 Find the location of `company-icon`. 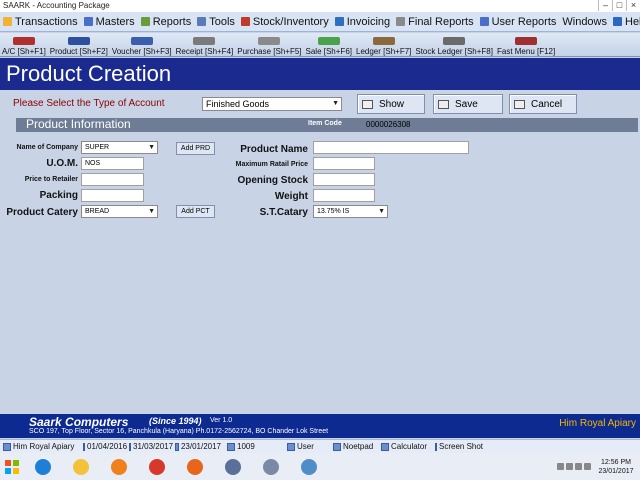

company-icon is located at coordinates (7, 446).